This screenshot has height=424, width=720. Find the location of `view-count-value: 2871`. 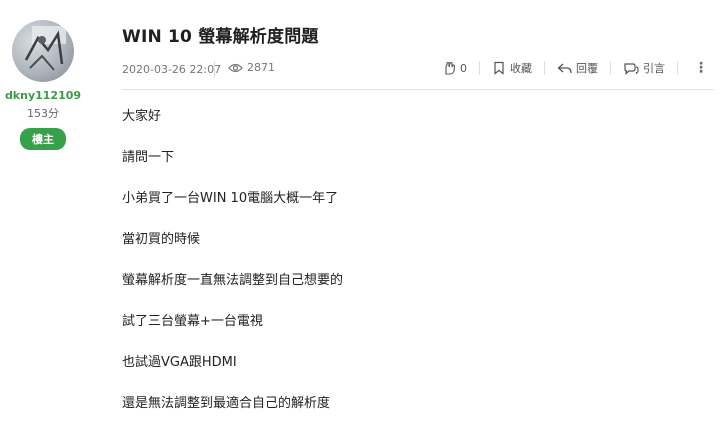

view-count-value: 2871 is located at coordinates (261, 67).